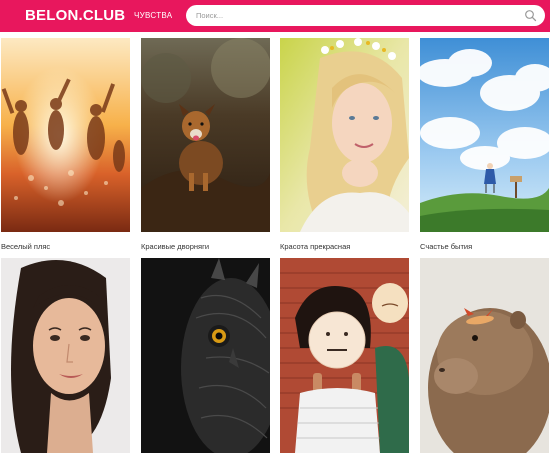  Describe the element at coordinates (153, 16) in the screenshot. I see `nav-link-feelings: ЧУВСТВА` at that location.